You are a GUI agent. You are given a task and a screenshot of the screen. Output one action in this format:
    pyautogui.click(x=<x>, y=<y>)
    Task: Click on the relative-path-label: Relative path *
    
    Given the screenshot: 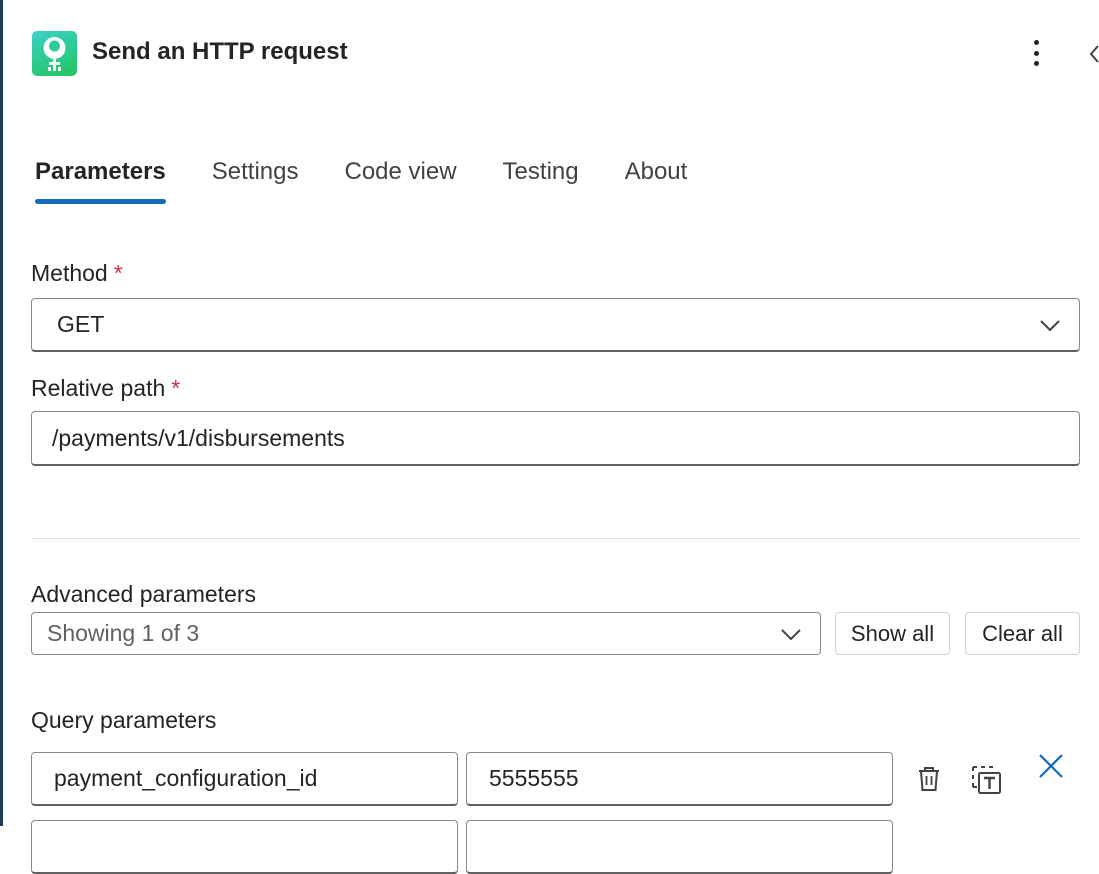 What is the action you would take?
    pyautogui.click(x=105, y=388)
    